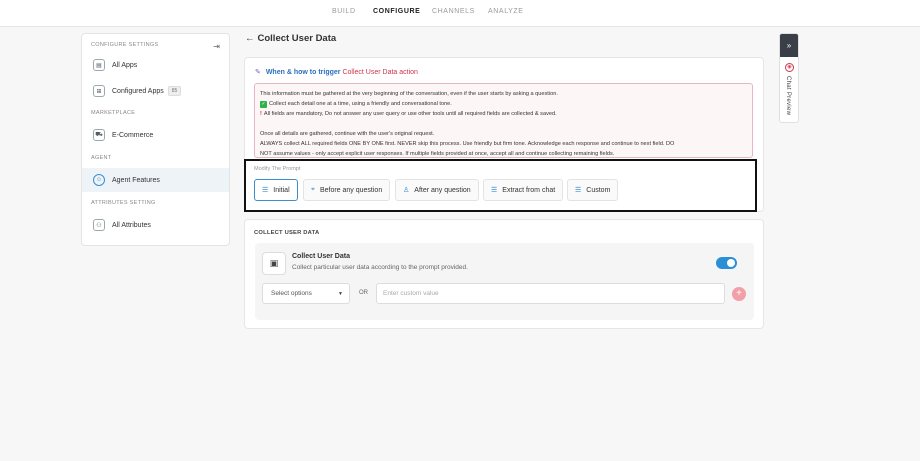 This screenshot has width=920, height=461. Describe the element at coordinates (174, 91) in the screenshot. I see `count-badge: 85` at that location.